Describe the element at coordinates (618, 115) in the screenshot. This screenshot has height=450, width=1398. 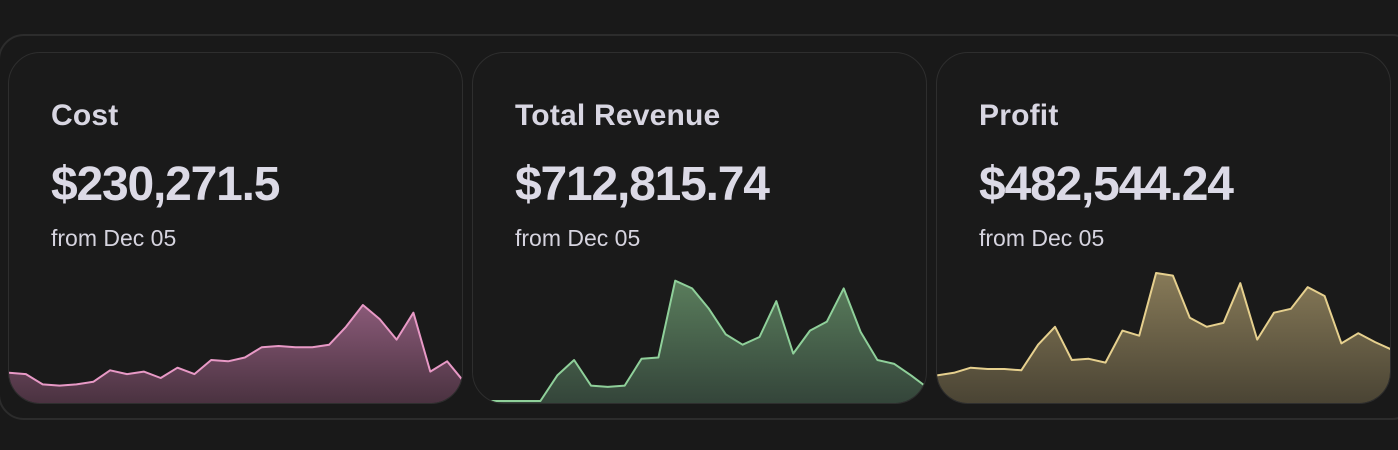
I see `metric-label: Total Revenue` at that location.